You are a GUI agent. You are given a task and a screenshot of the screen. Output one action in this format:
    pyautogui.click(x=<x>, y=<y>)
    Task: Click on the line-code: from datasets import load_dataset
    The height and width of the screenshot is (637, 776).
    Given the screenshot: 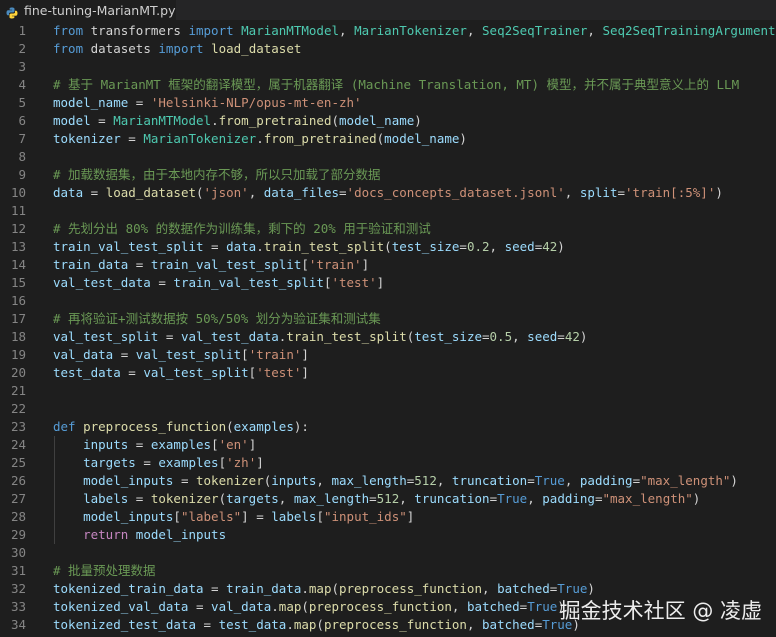 What is the action you would take?
    pyautogui.click(x=177, y=49)
    